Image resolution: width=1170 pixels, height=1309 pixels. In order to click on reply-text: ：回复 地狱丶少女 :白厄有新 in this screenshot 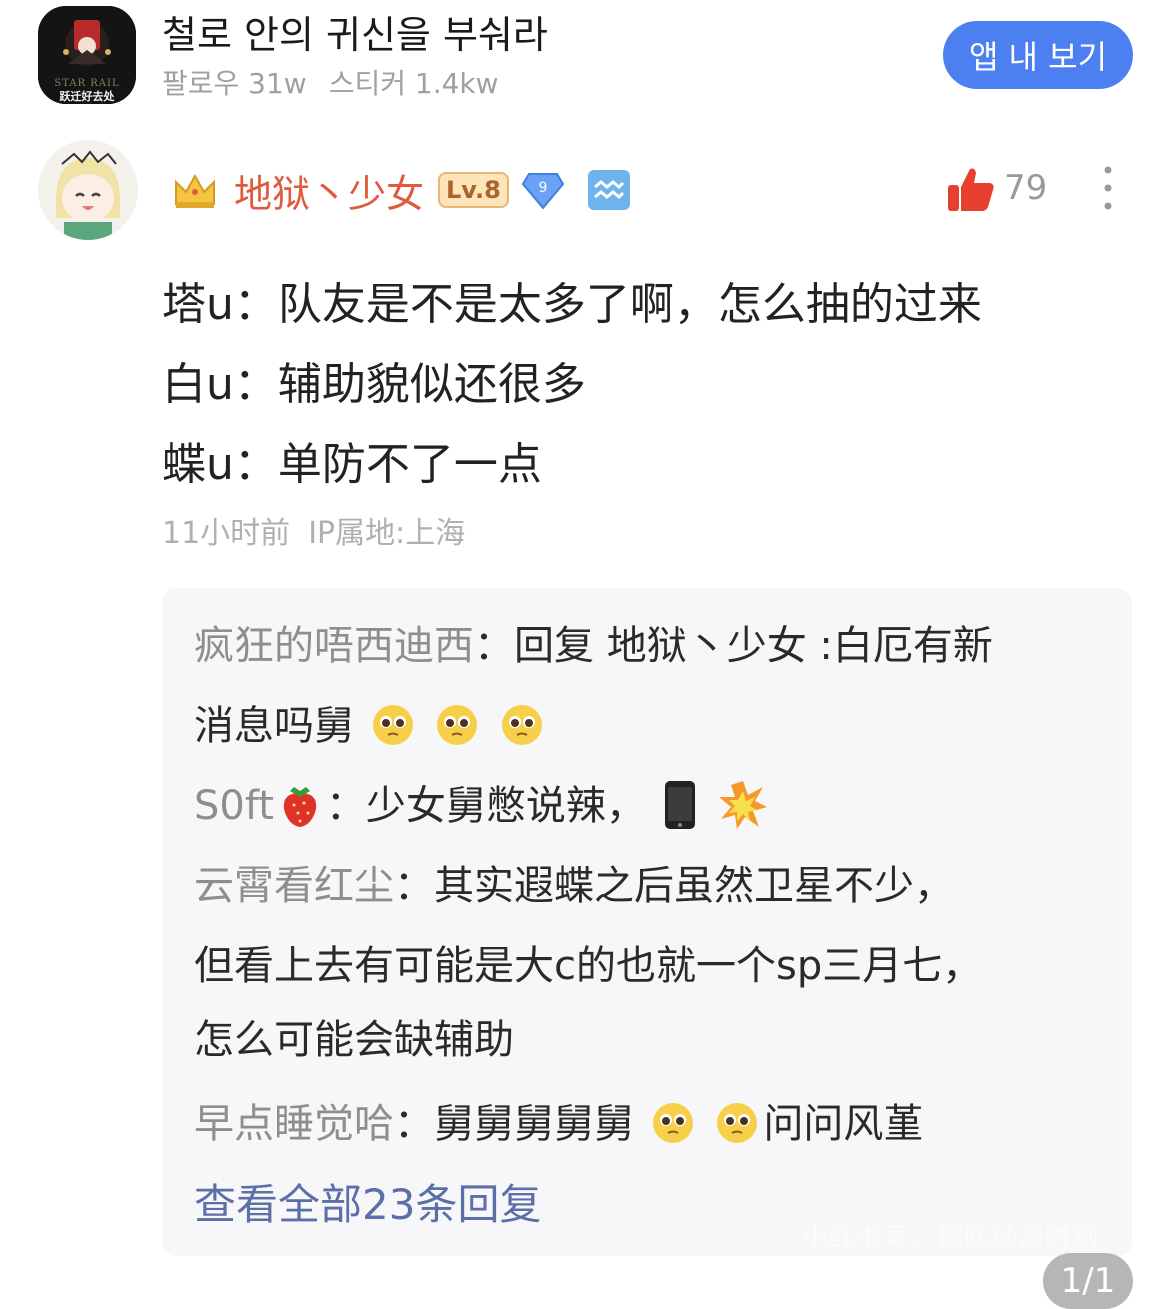, I will do `click(733, 646)`.